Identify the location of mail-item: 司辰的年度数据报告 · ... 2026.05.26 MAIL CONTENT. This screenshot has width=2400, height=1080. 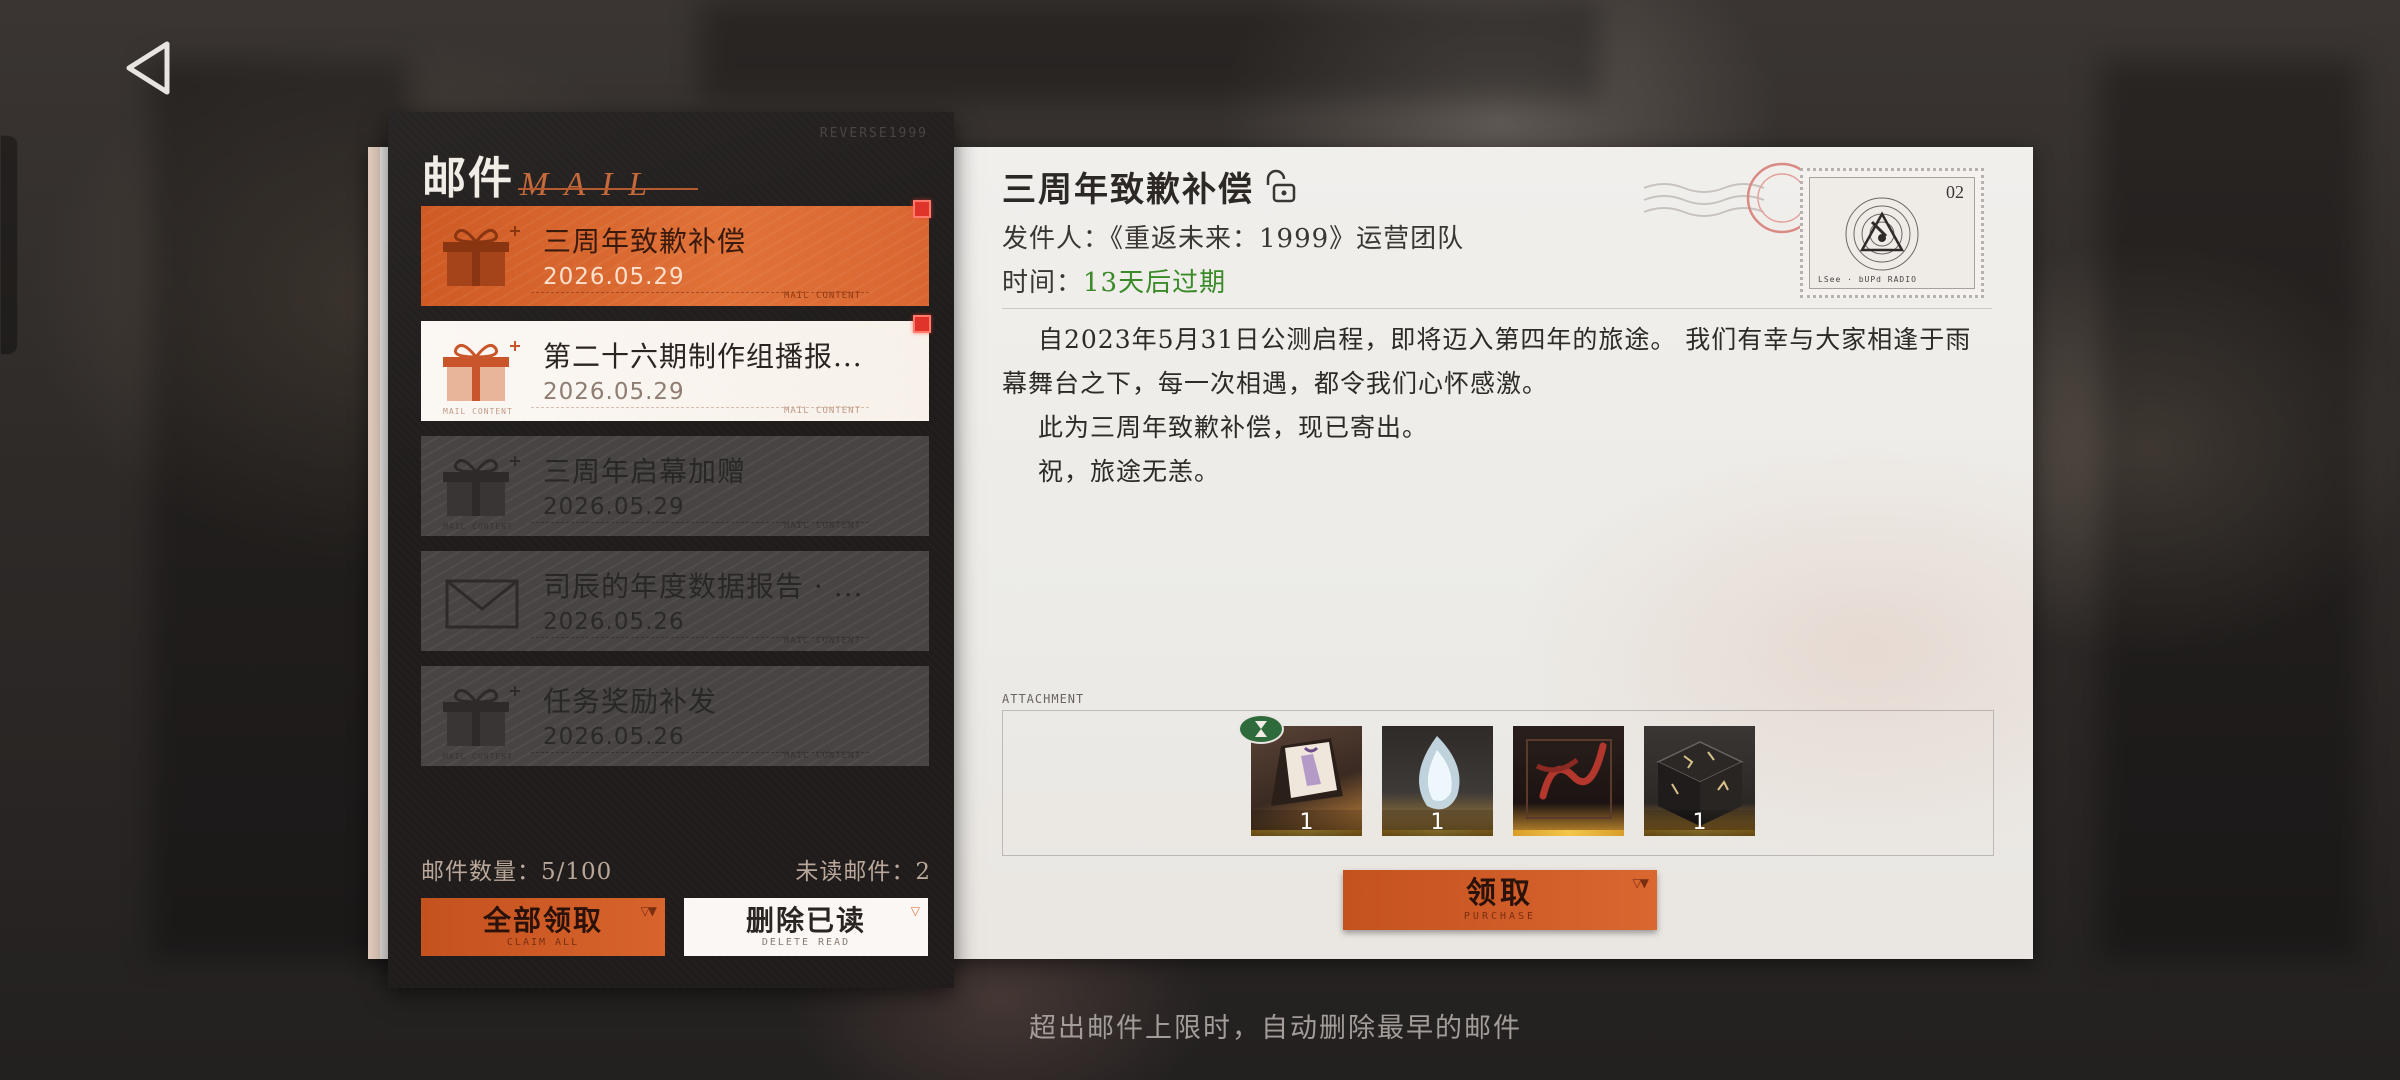
(675, 601).